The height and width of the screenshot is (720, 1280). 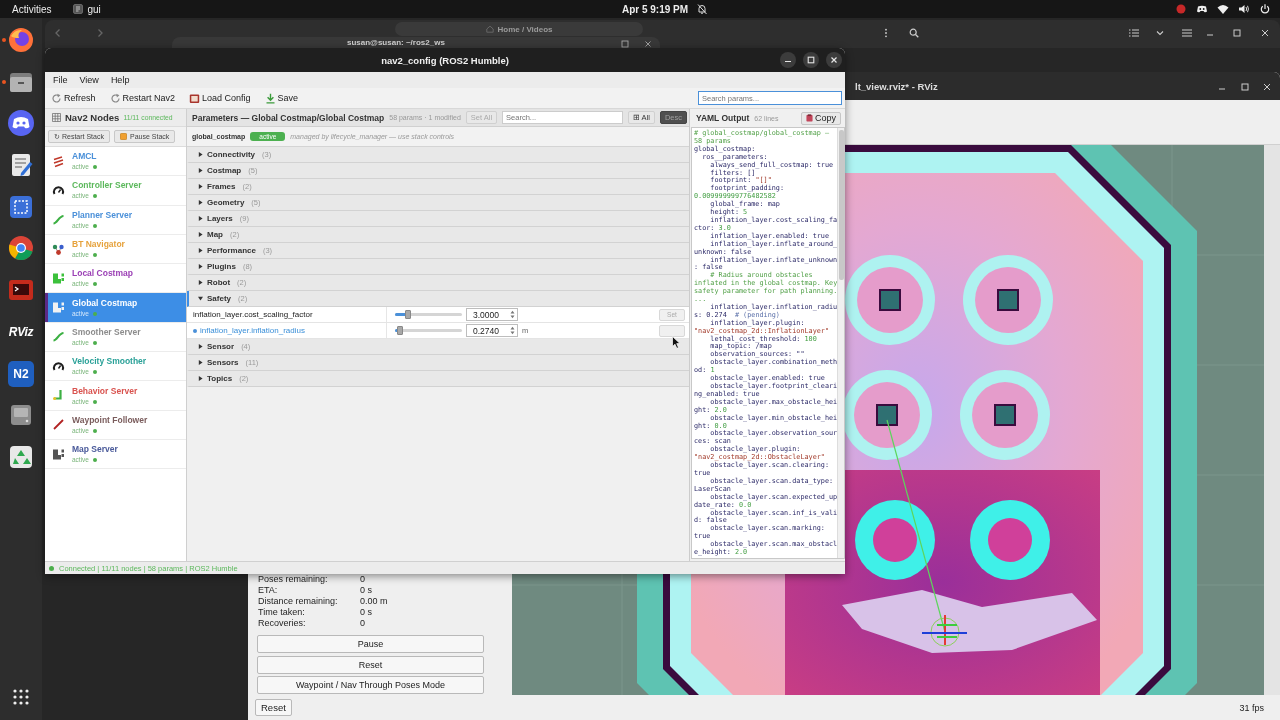 I want to click on stat-value: 0 s, so click(x=366, y=612).